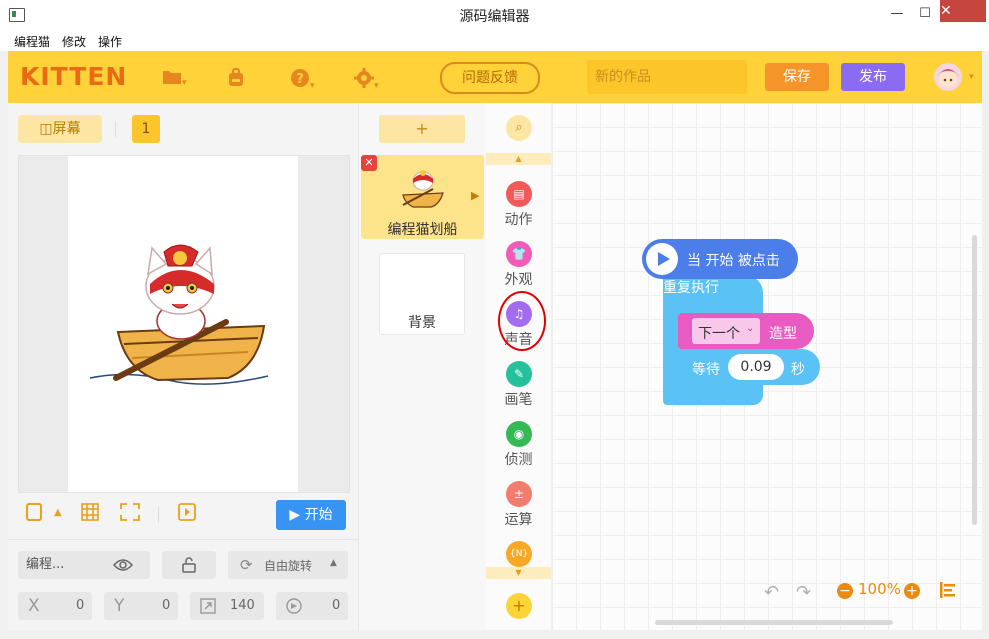 The image size is (989, 639). I want to click on sprite-thumbnail, so click(423, 189).